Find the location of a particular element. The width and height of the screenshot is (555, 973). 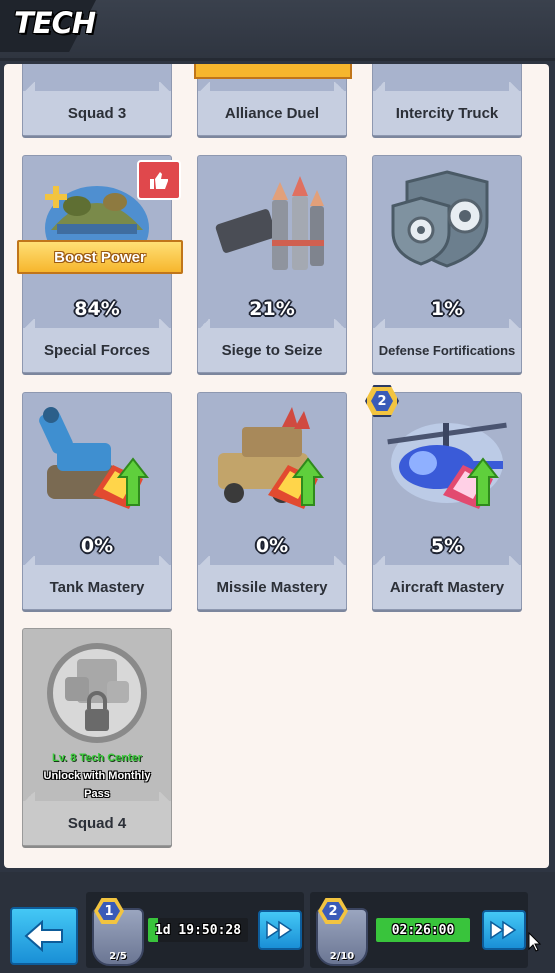

research-queue-2: 2/10 2 02:26:00 is located at coordinates (419, 930).